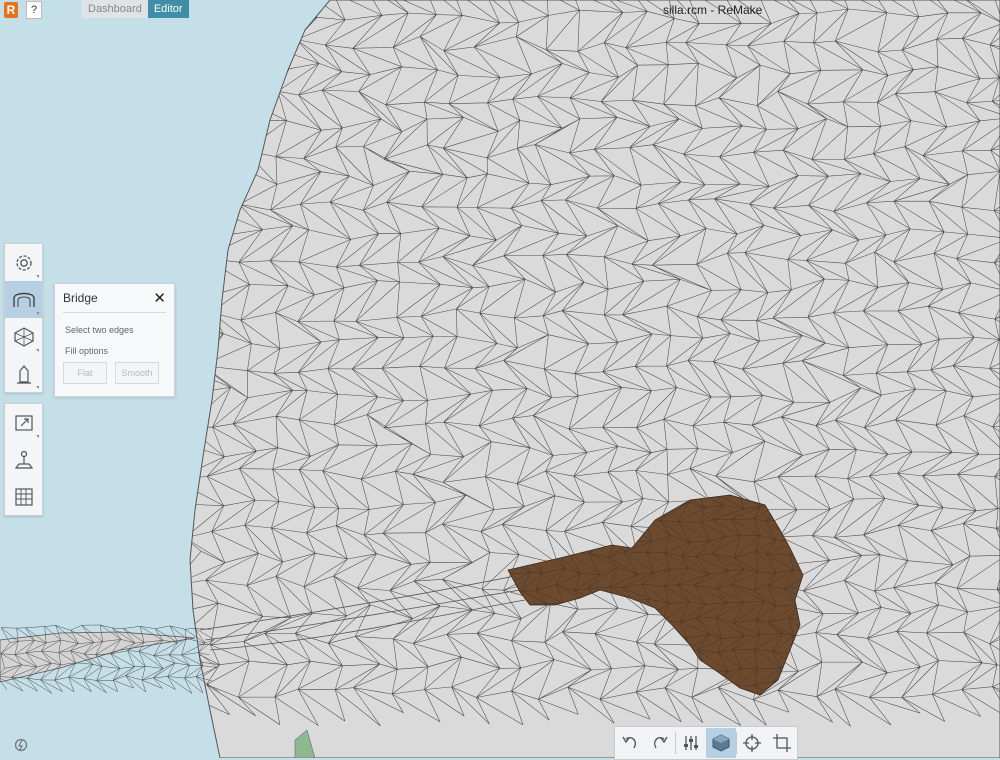 Image resolution: width=1000 pixels, height=760 pixels. I want to click on joystick-button, so click(23, 459).